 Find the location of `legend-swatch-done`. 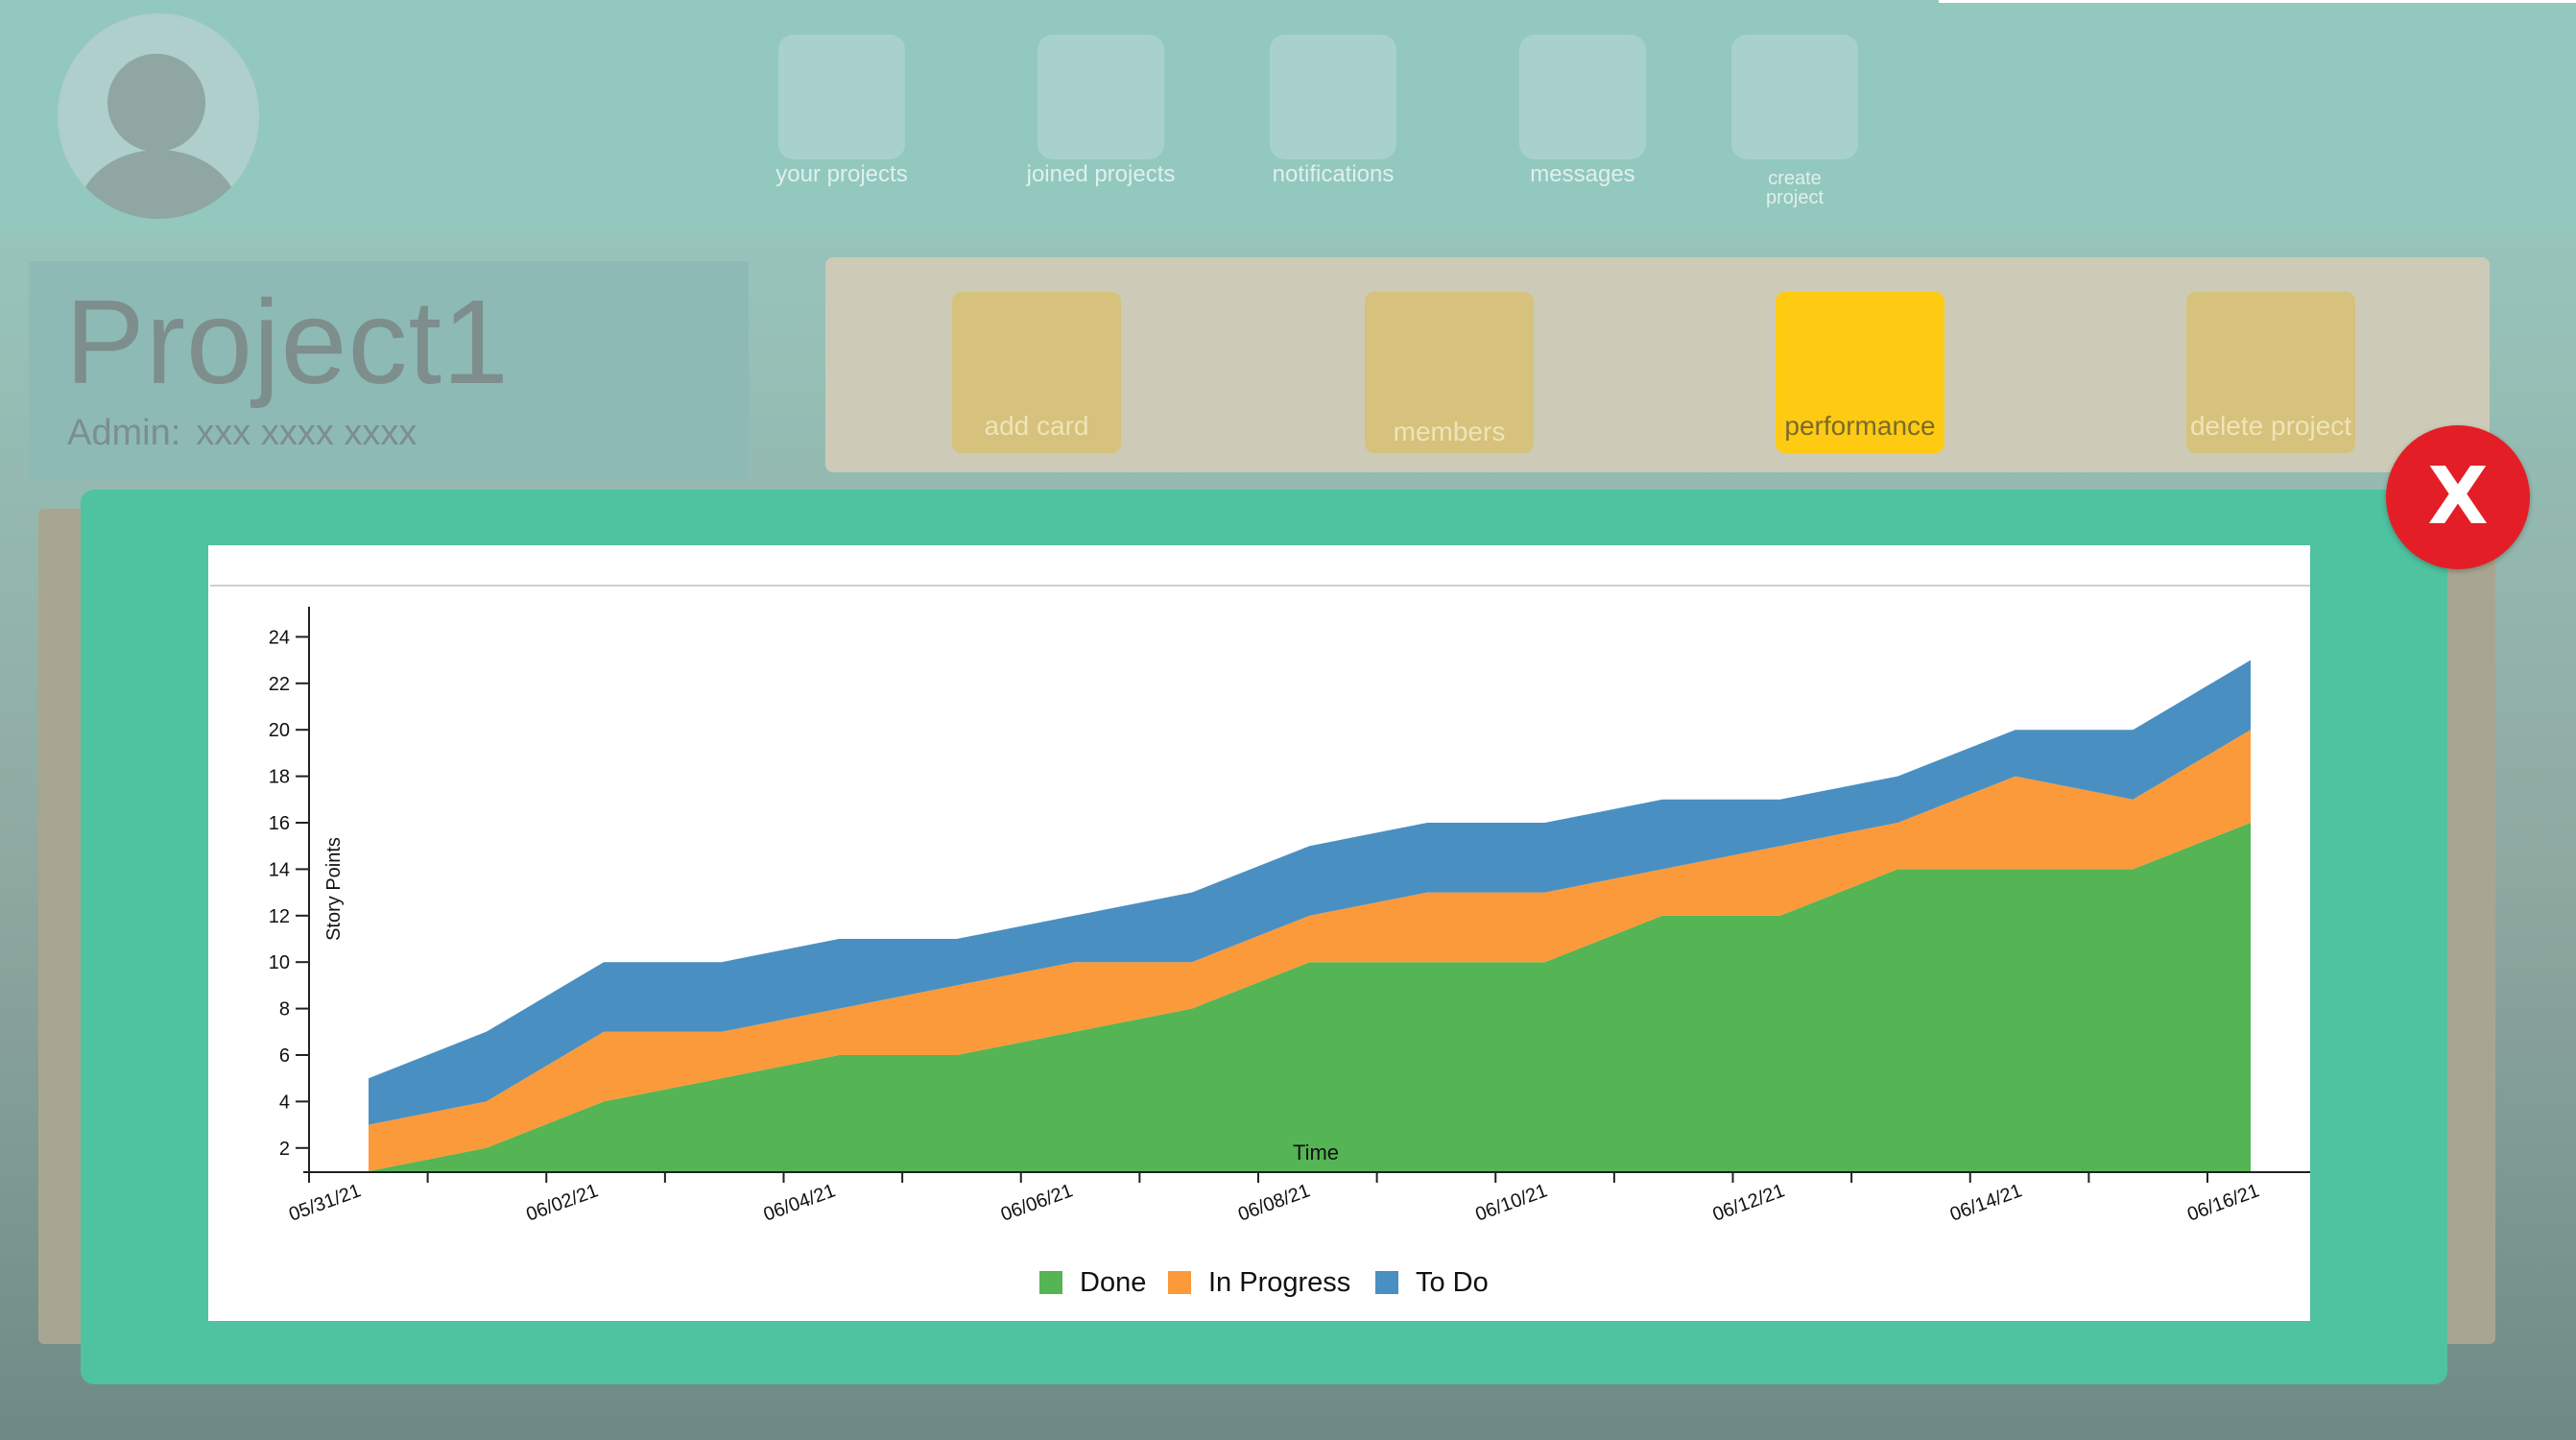

legend-swatch-done is located at coordinates (1050, 1282).